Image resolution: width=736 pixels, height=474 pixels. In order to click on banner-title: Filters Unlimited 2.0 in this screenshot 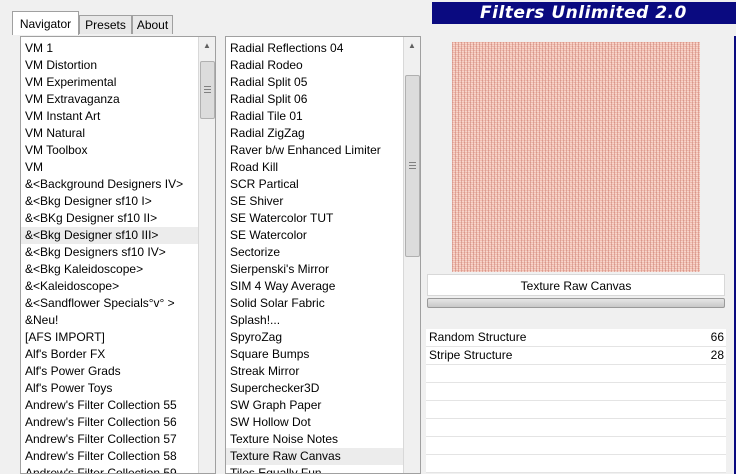, I will do `click(583, 13)`.